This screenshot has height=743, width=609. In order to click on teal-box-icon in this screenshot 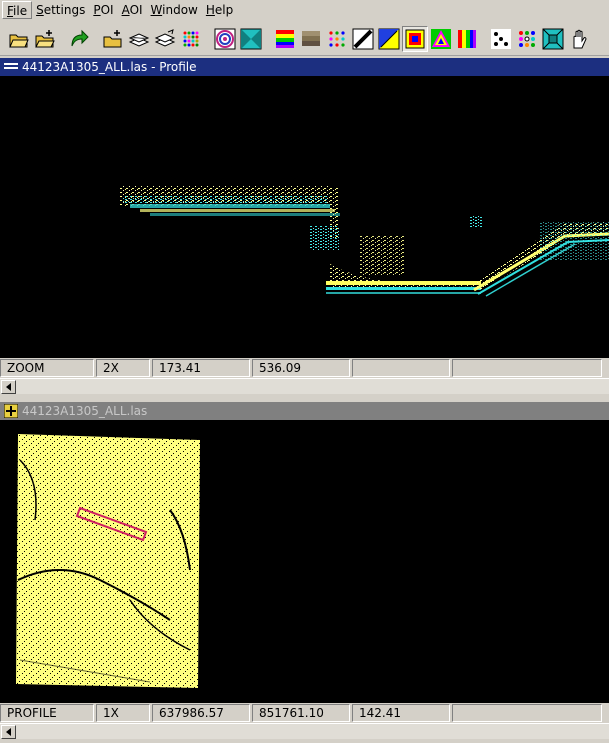, I will do `click(553, 39)`.